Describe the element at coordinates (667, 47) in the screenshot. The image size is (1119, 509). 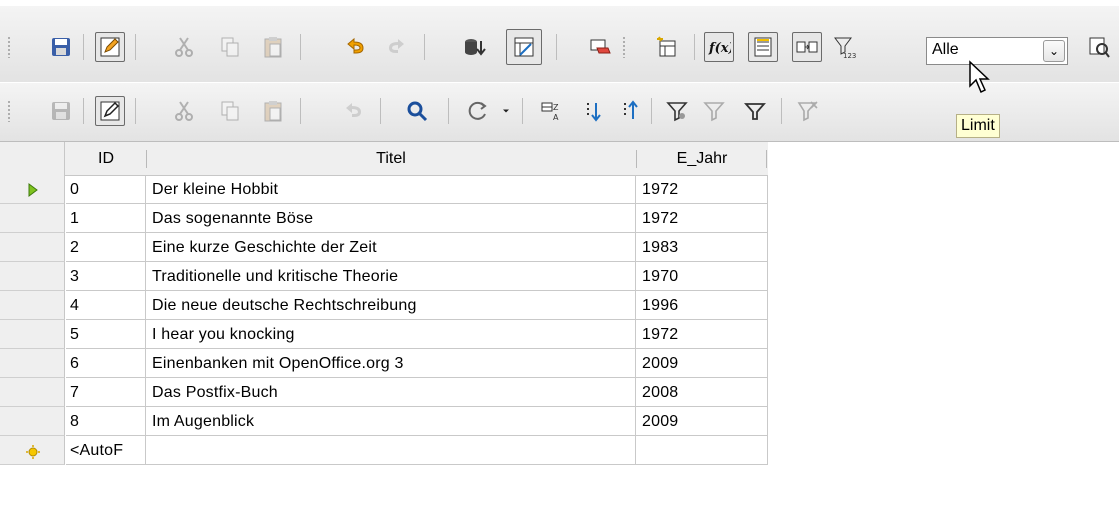
I see `add-table-icon` at that location.